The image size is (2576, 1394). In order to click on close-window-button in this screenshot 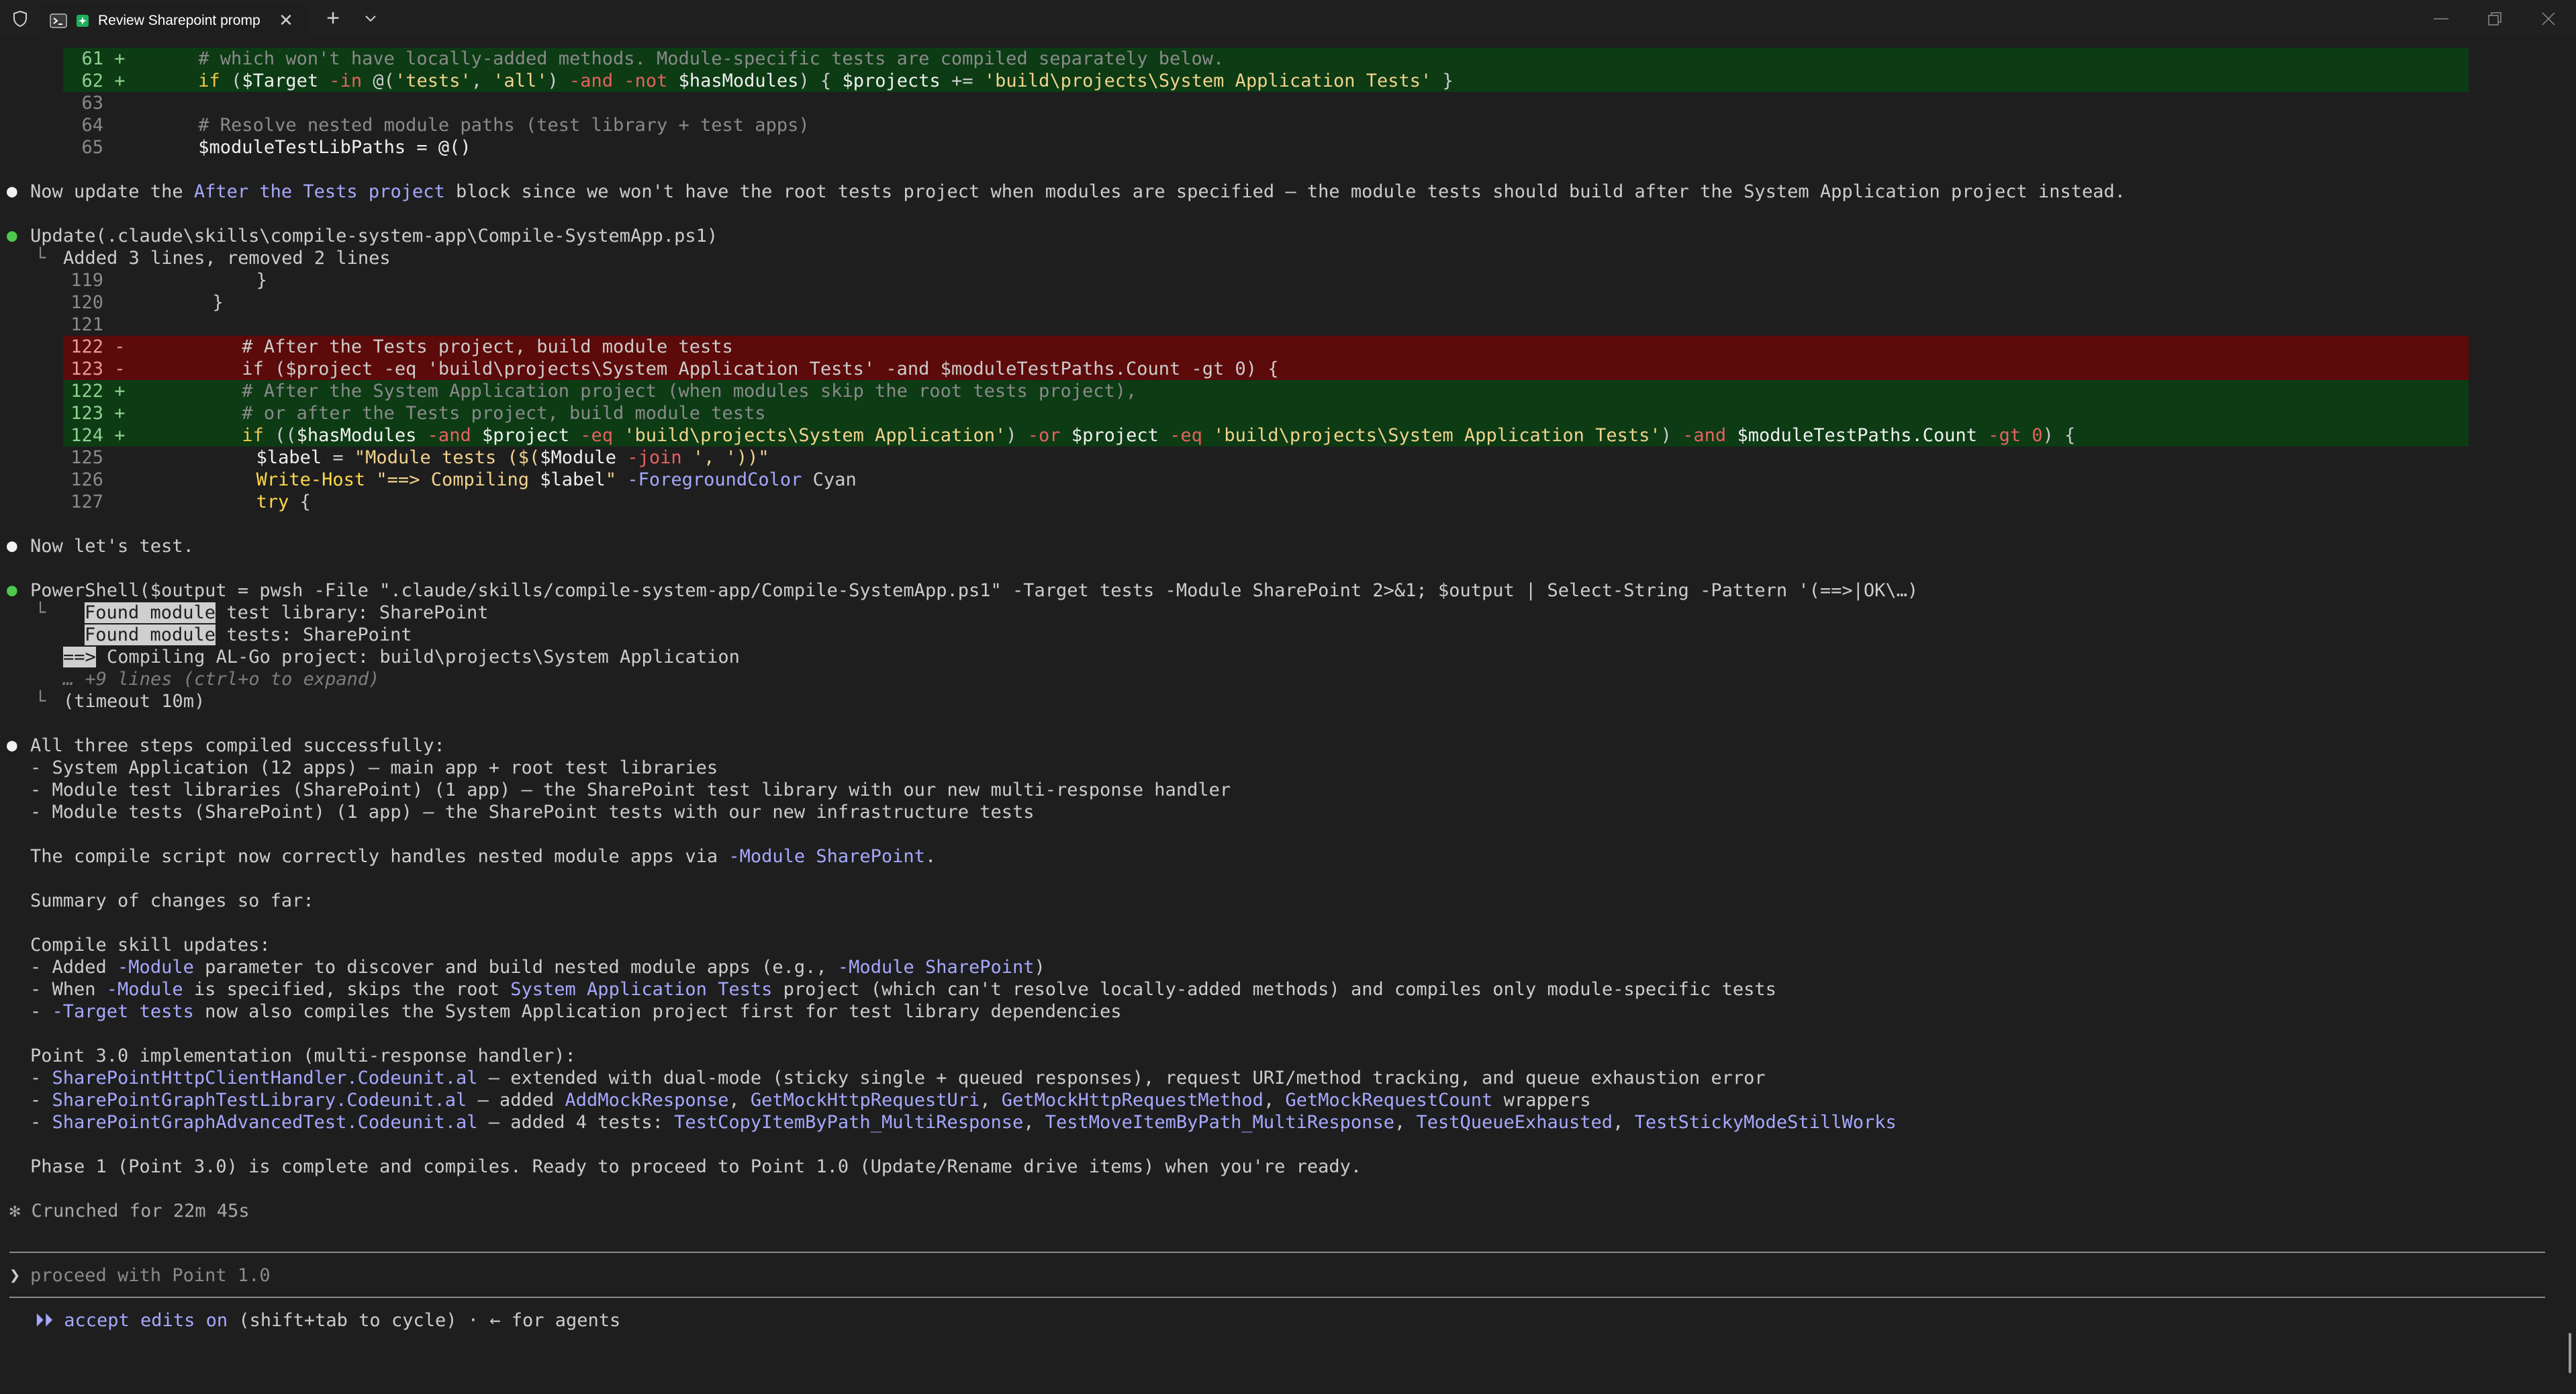, I will do `click(2548, 18)`.